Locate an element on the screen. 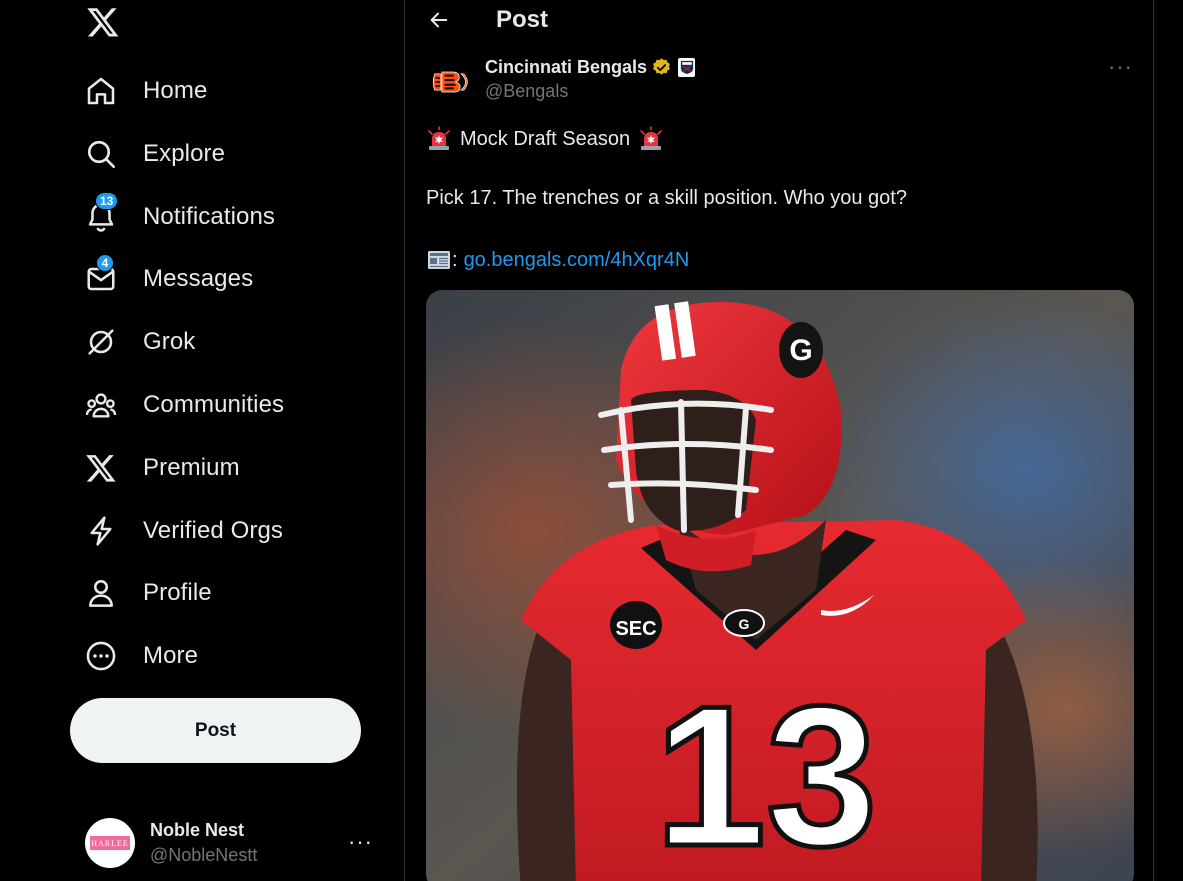 This screenshot has height=881, width=1183. nav-explore: Explore is located at coordinates (153, 154).